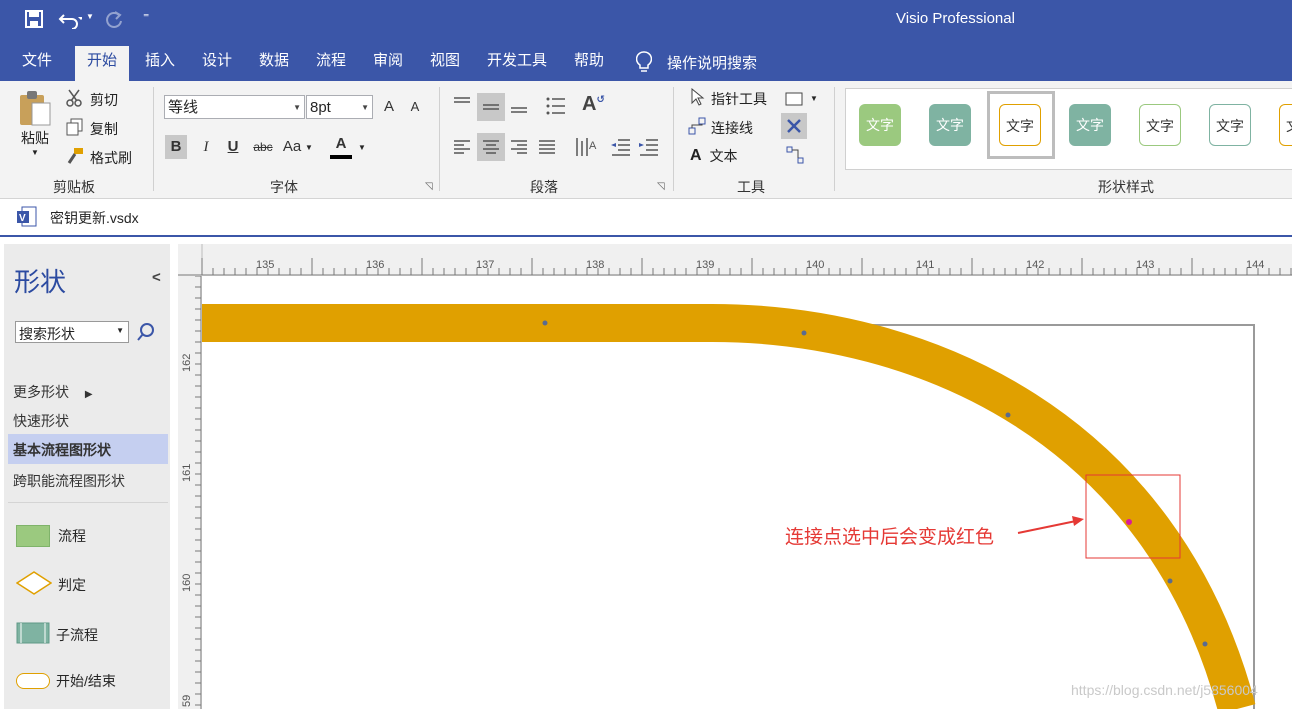 The image size is (1292, 709). What do you see at coordinates (389, 107) in the screenshot?
I see `grow-font-button: A` at bounding box center [389, 107].